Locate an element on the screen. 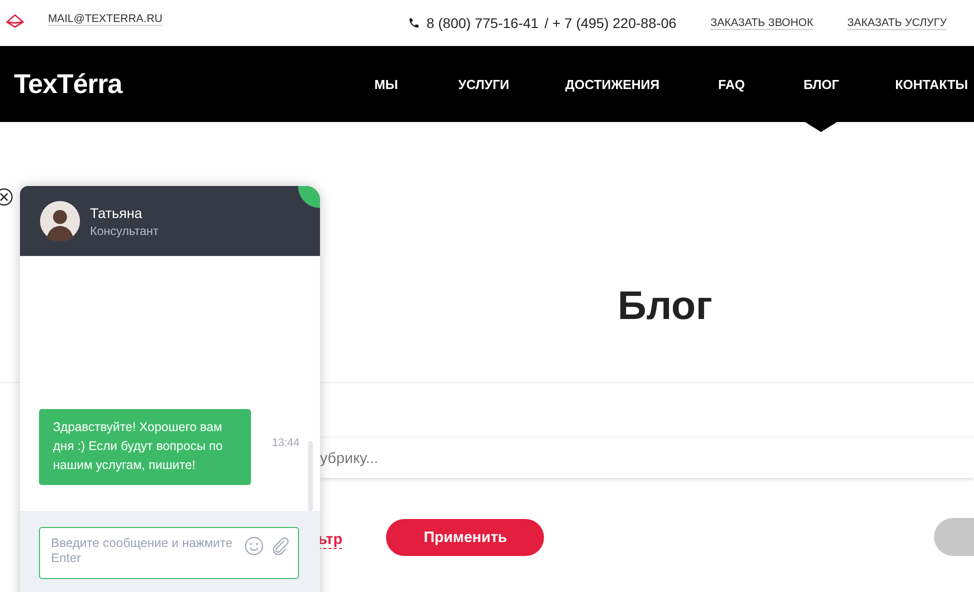  agent-name: Татьяна is located at coordinates (117, 212).